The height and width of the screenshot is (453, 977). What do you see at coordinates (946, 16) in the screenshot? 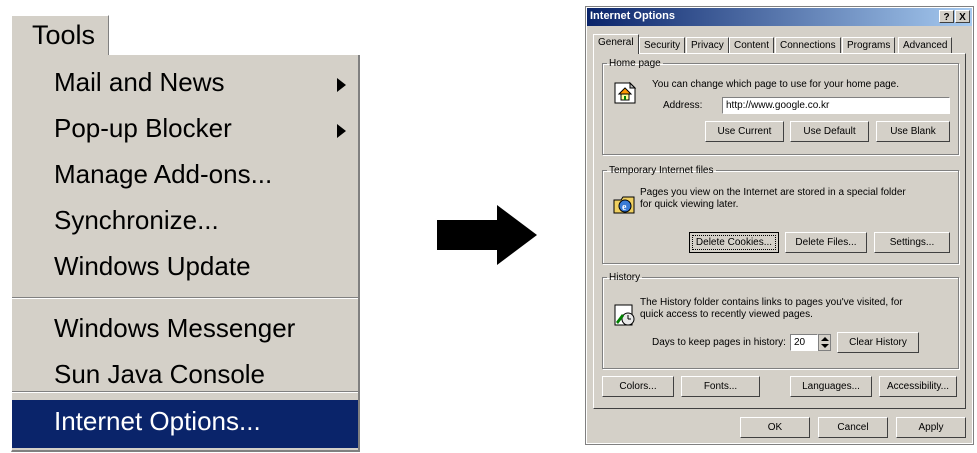
I see `help-button: ?` at bounding box center [946, 16].